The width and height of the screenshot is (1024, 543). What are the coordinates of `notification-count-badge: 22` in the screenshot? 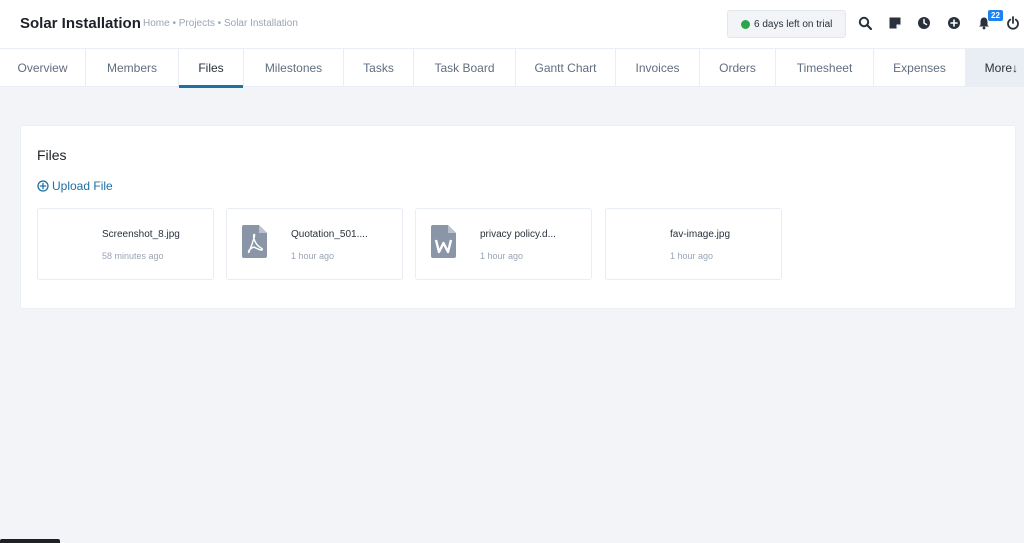 It's located at (995, 15).